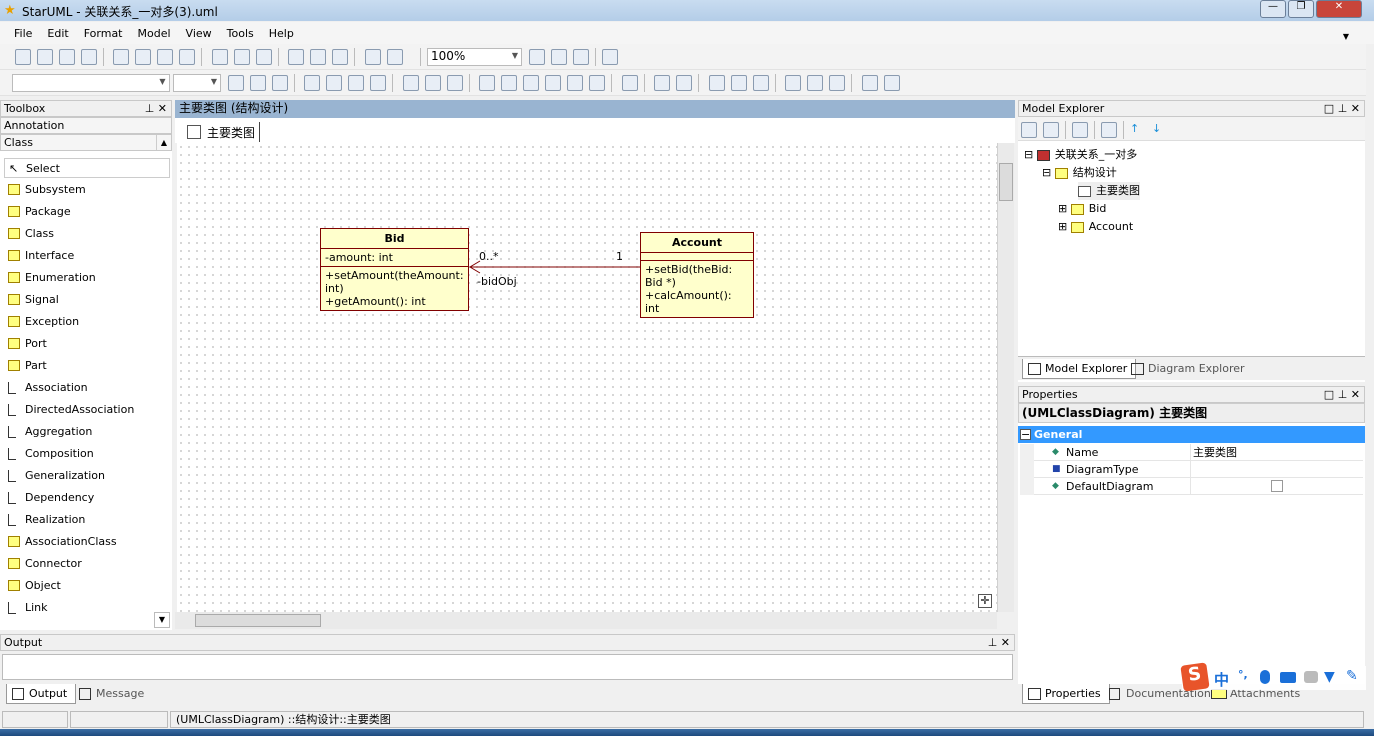 Image resolution: width=1374 pixels, height=736 pixels. What do you see at coordinates (187, 57) in the screenshot?
I see `delete-icon` at bounding box center [187, 57].